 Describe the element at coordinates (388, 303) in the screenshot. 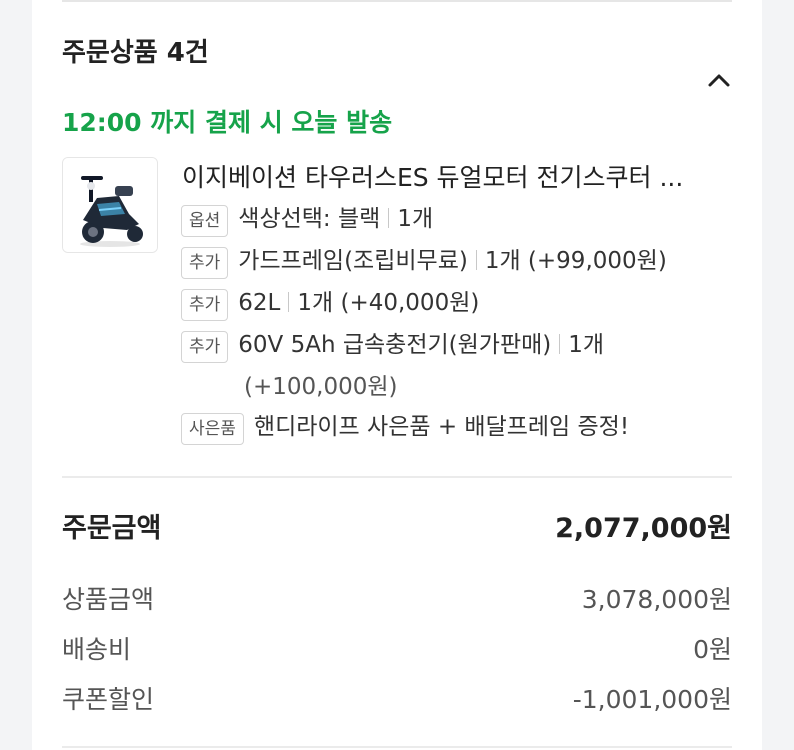

I see `addon-quantity-price: 1개 (+40,000원)` at that location.